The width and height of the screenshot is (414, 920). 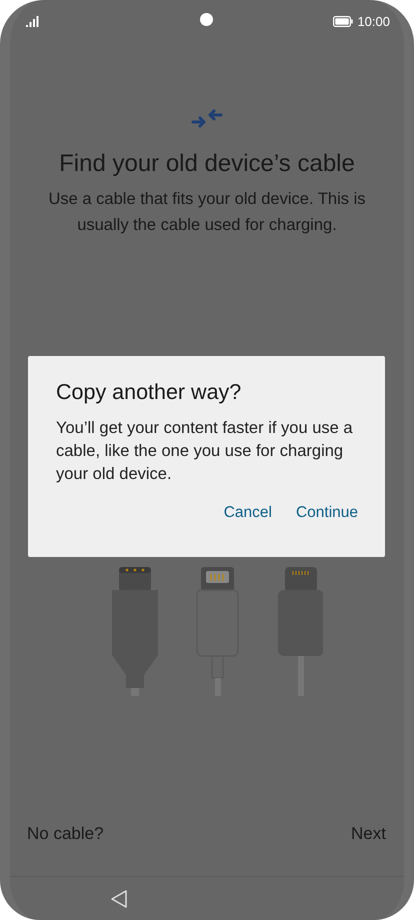 What do you see at coordinates (119, 898) in the screenshot?
I see `back-icon` at bounding box center [119, 898].